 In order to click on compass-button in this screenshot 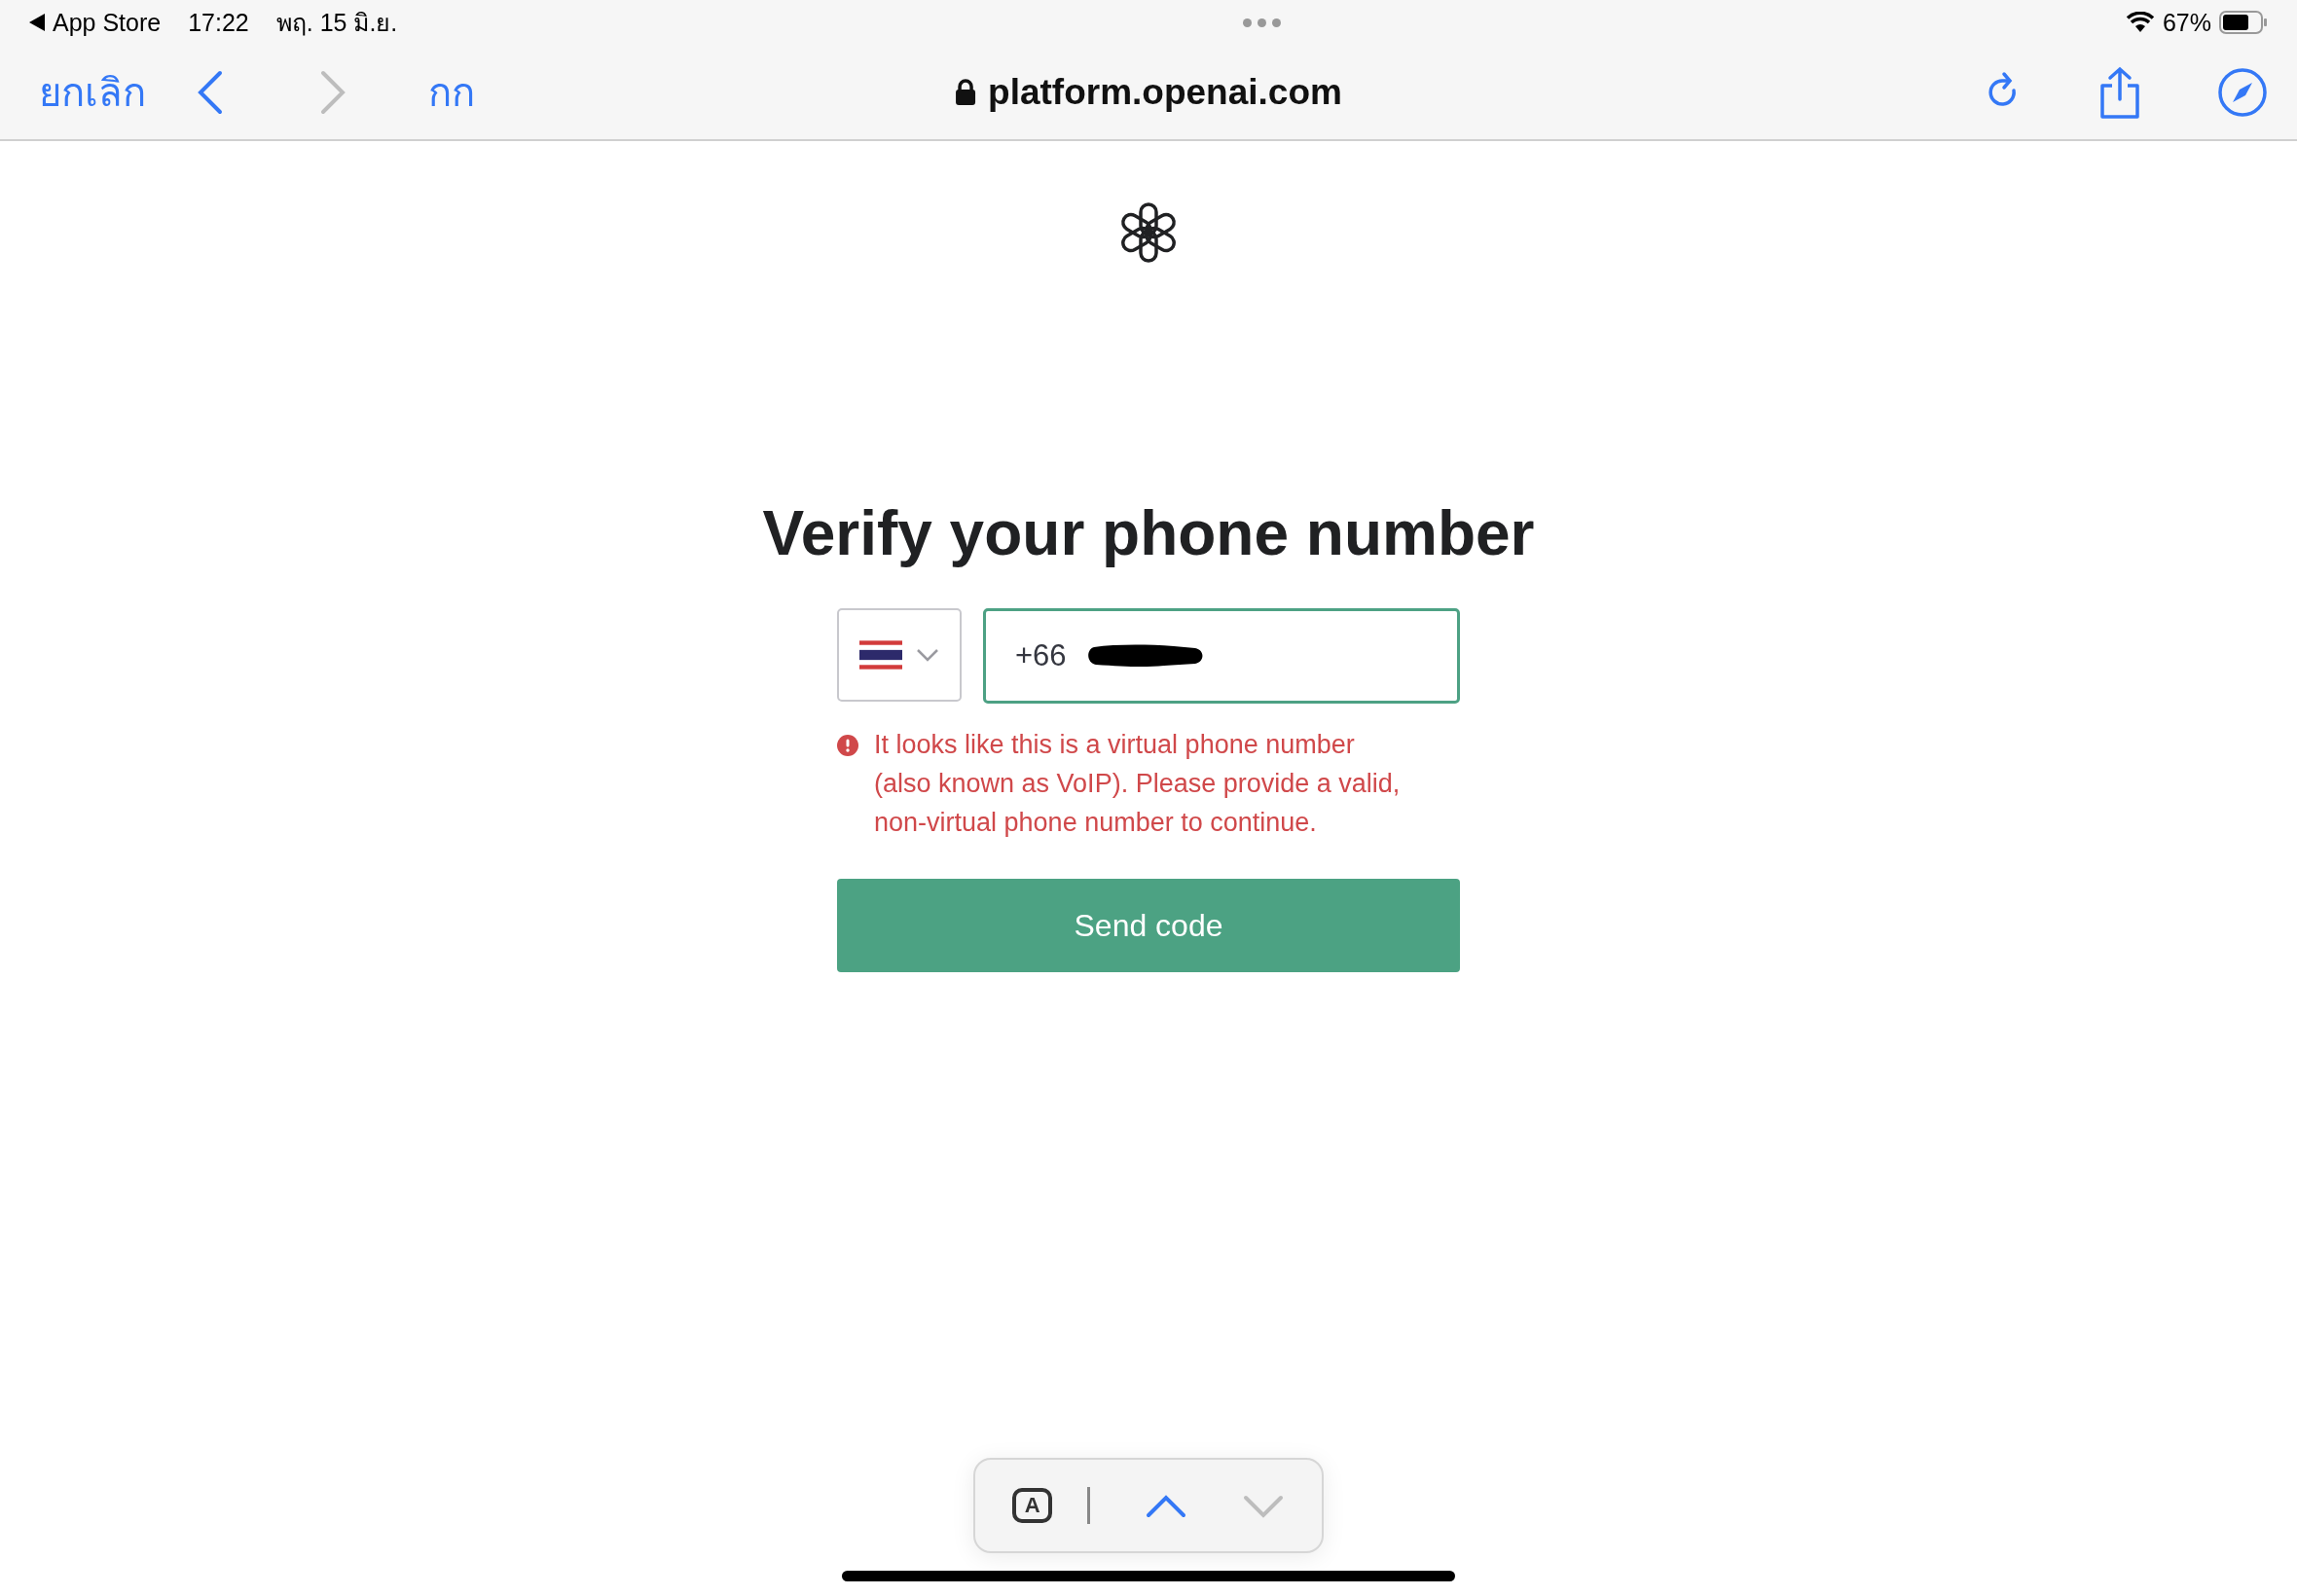, I will do `click(2242, 92)`.